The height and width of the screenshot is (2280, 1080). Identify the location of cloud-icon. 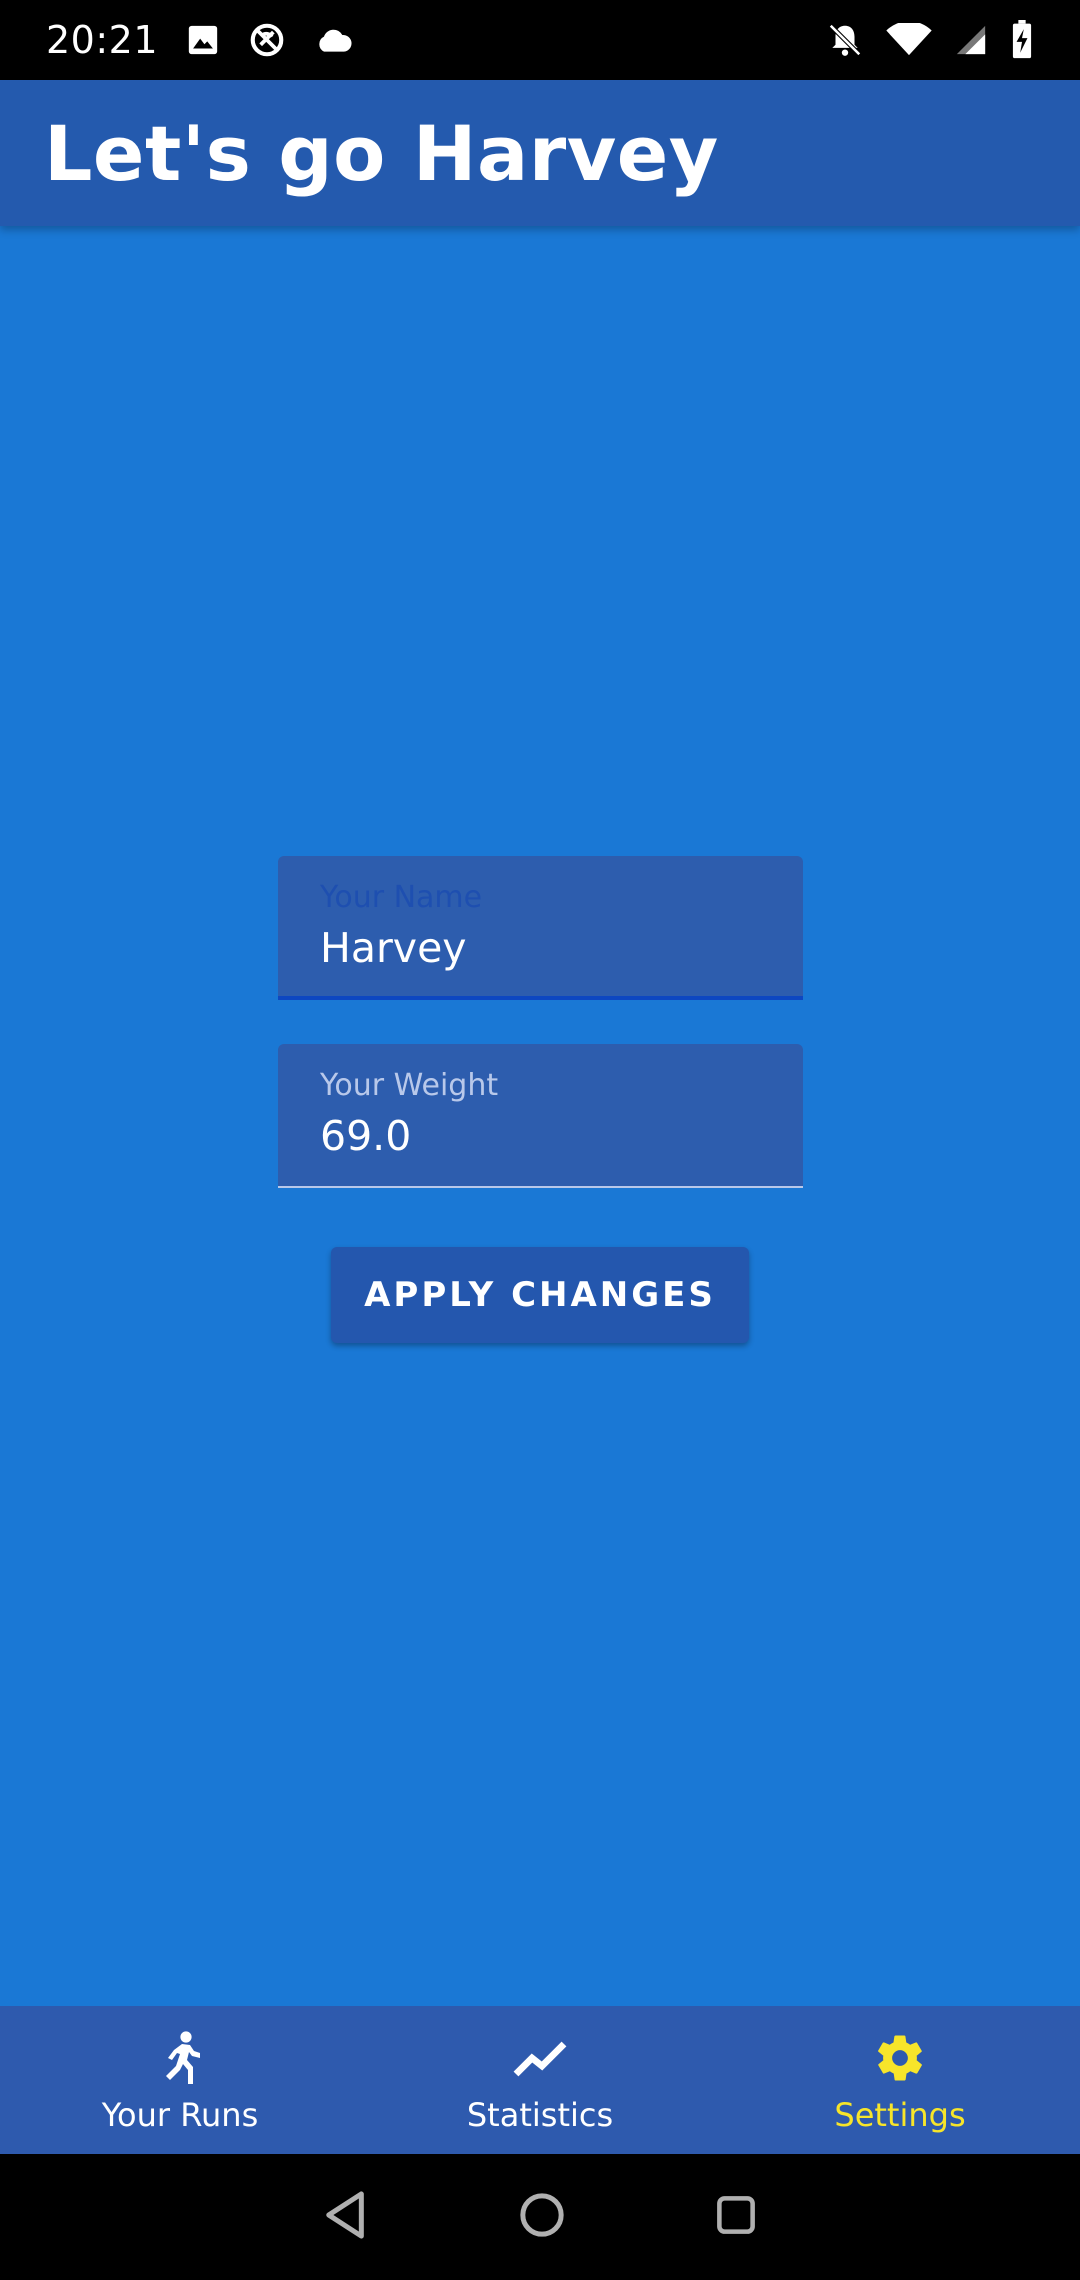
(334, 40).